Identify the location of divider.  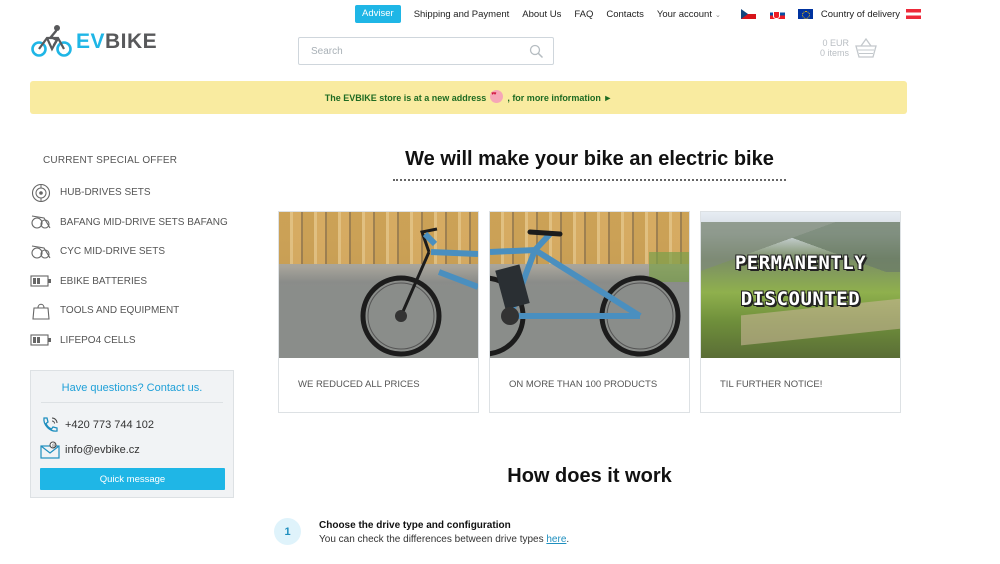
(132, 402).